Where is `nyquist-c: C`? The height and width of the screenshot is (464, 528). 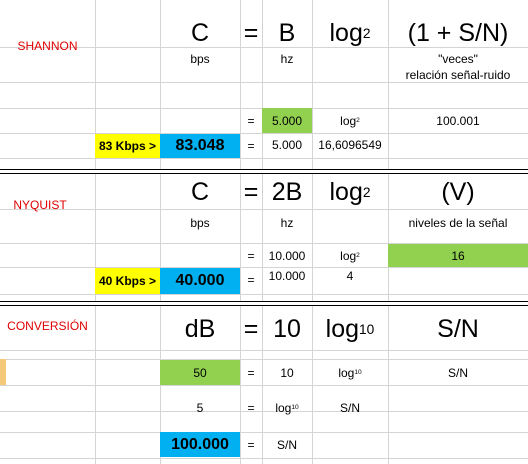
nyquist-c: C is located at coordinates (200, 192).